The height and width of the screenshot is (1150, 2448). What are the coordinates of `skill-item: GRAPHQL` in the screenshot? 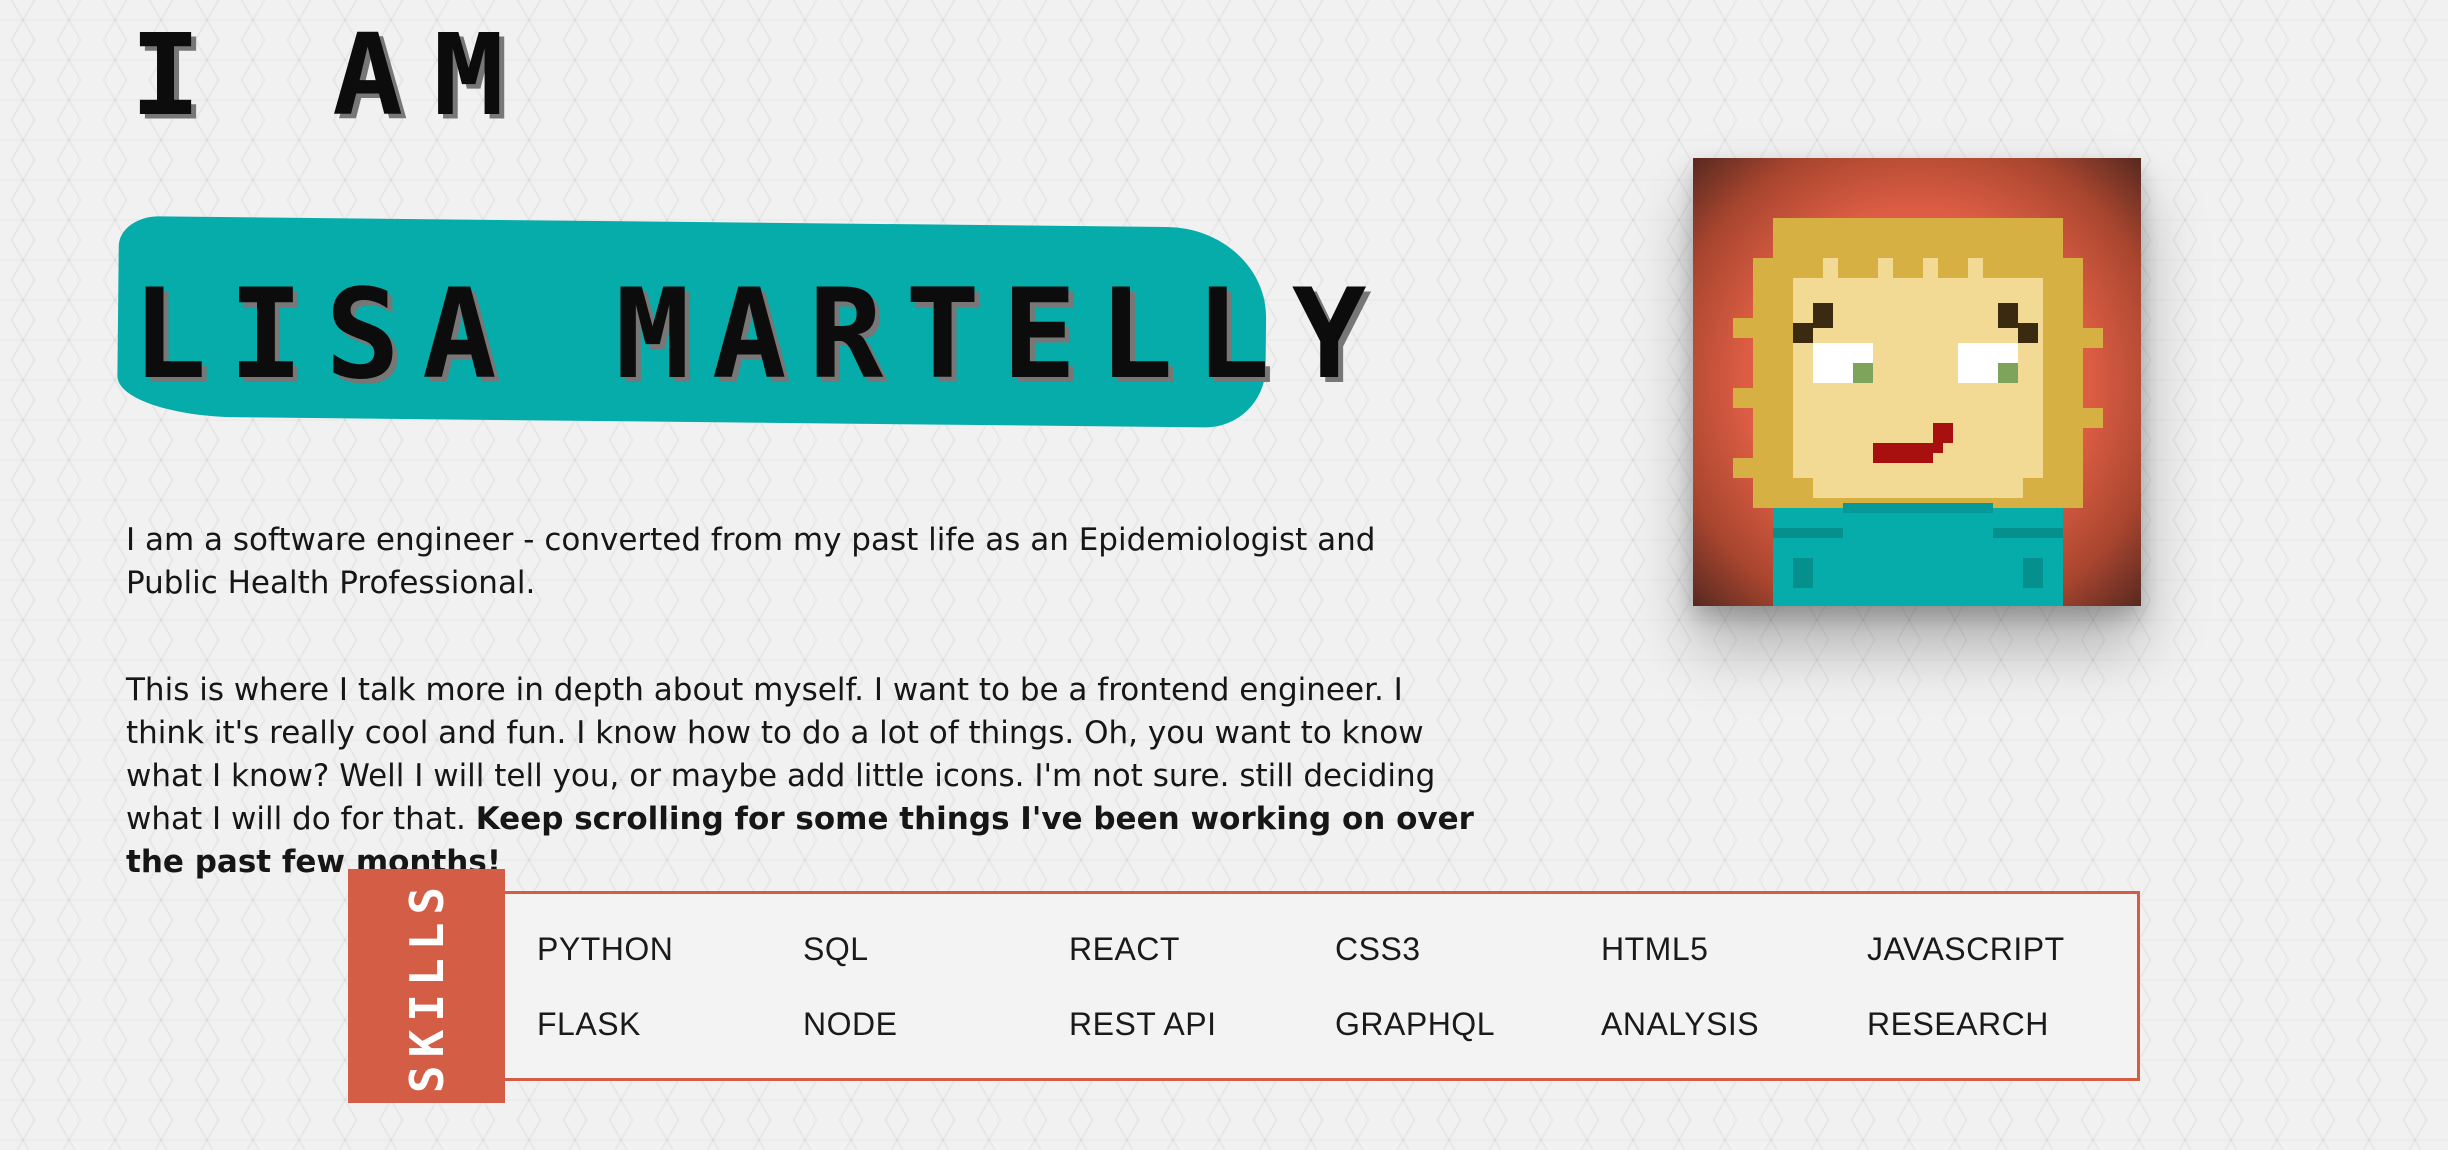 It's located at (1415, 1024).